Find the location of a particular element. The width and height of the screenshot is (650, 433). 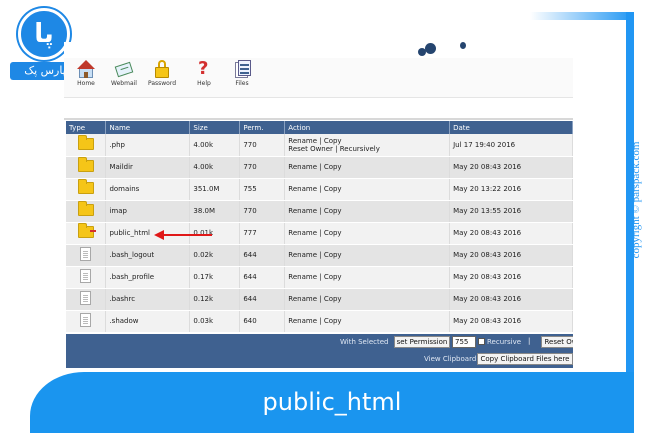

set-permission-button: set Permission is located at coordinates (422, 342).